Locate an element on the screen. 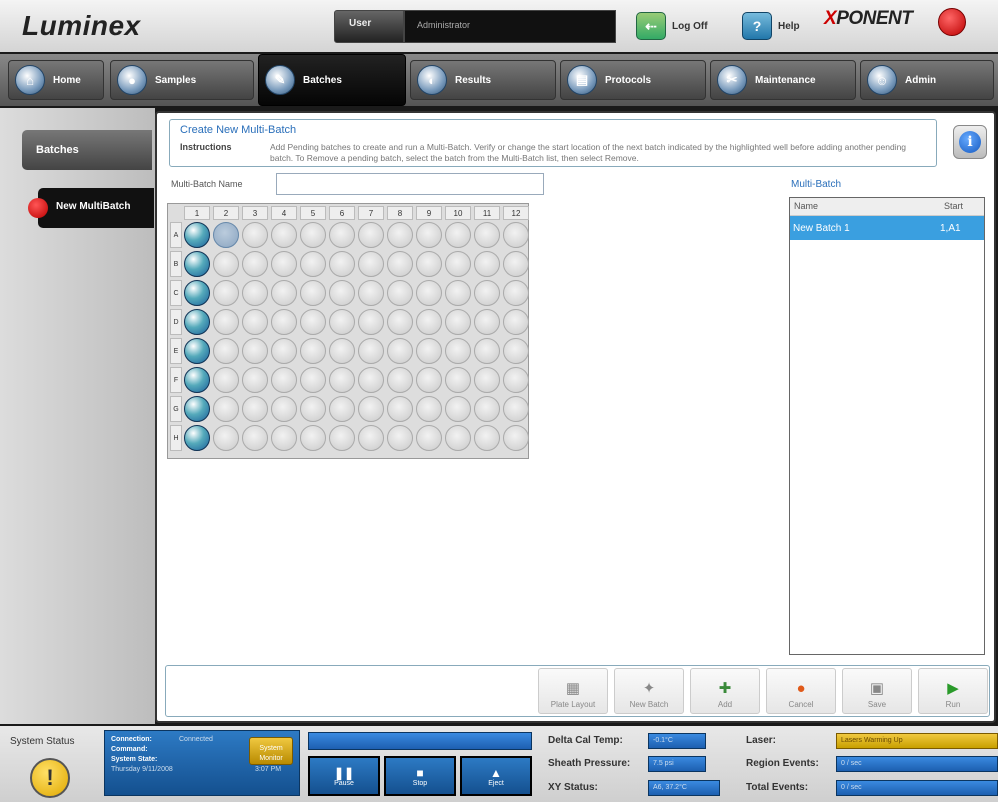 Image resolution: width=998 pixels, height=802 pixels. new-batch-button: ✦ New Batch is located at coordinates (649, 691).